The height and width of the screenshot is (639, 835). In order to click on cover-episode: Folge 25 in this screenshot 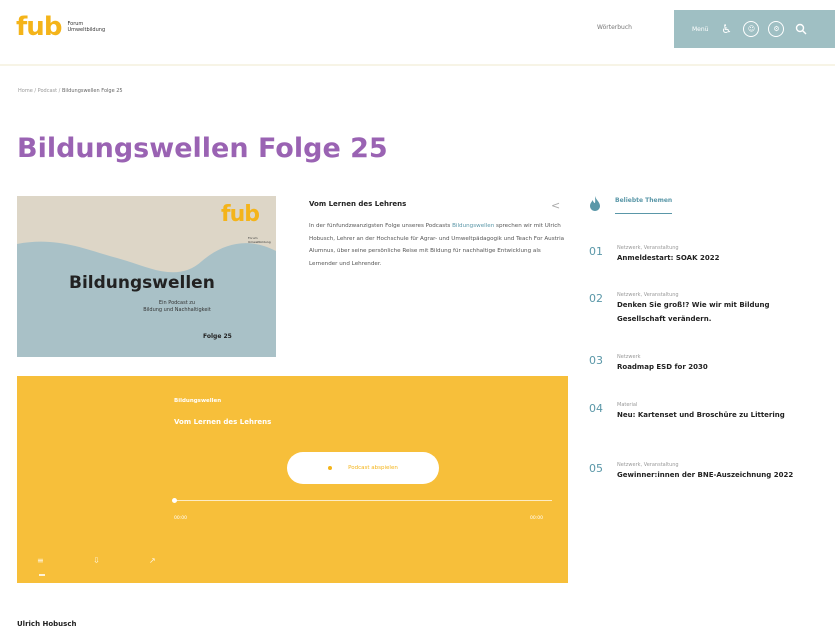, I will do `click(217, 336)`.